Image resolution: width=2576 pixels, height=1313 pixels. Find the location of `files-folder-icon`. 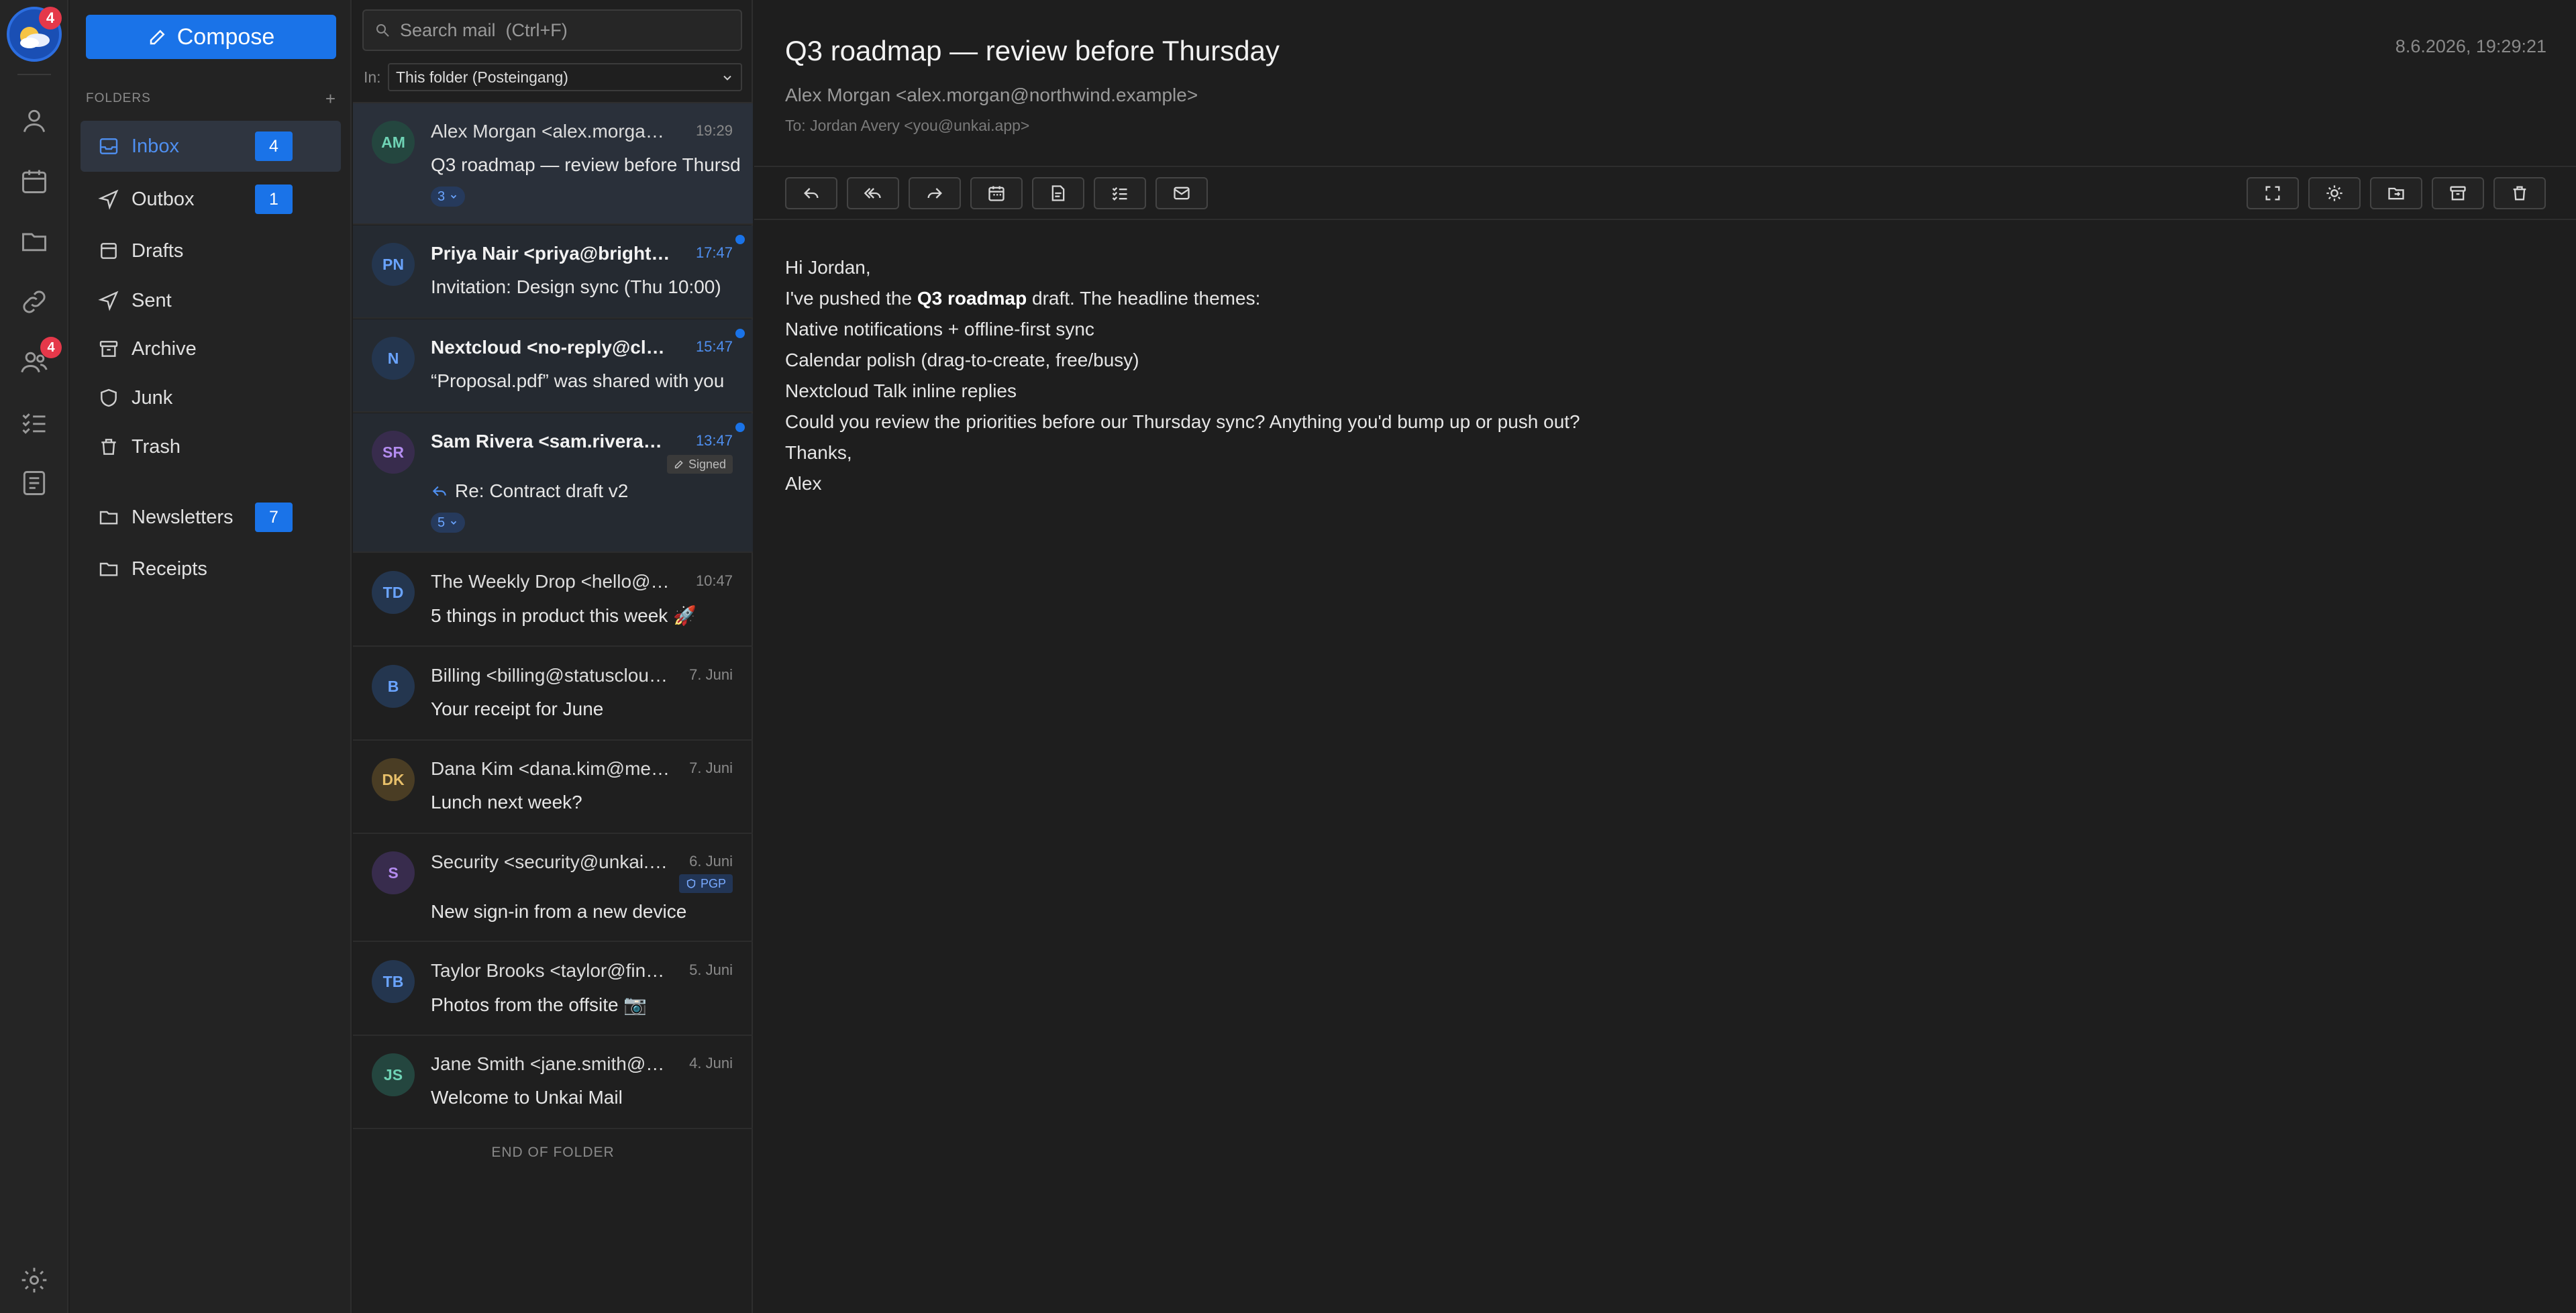

files-folder-icon is located at coordinates (34, 241).